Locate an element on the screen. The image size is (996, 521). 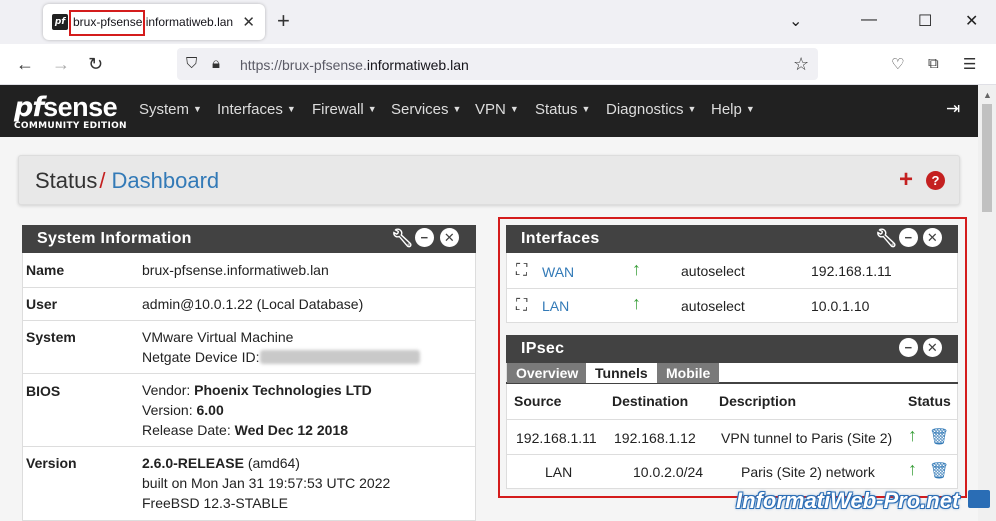
menu-services: Services ▼ is located at coordinates (426, 109).